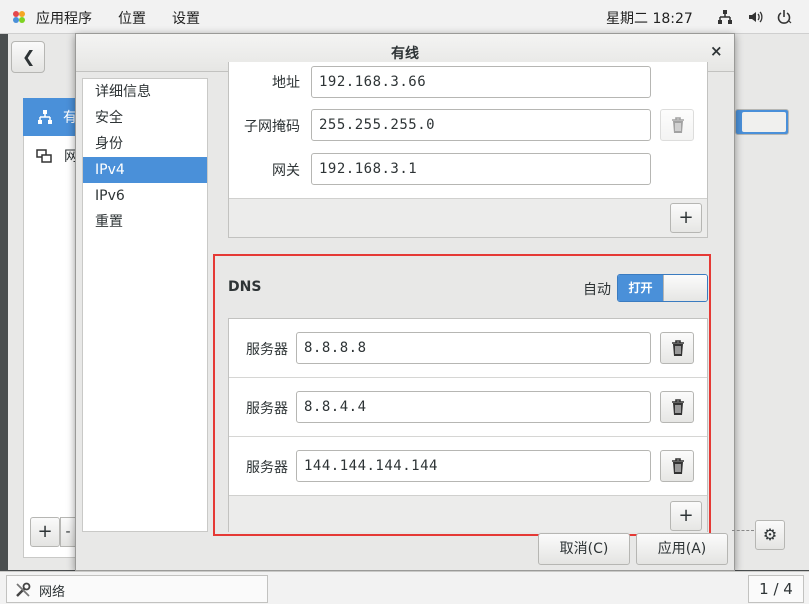 This screenshot has height=604, width=809. What do you see at coordinates (245, 287) in the screenshot?
I see `dns-title: DNS` at bounding box center [245, 287].